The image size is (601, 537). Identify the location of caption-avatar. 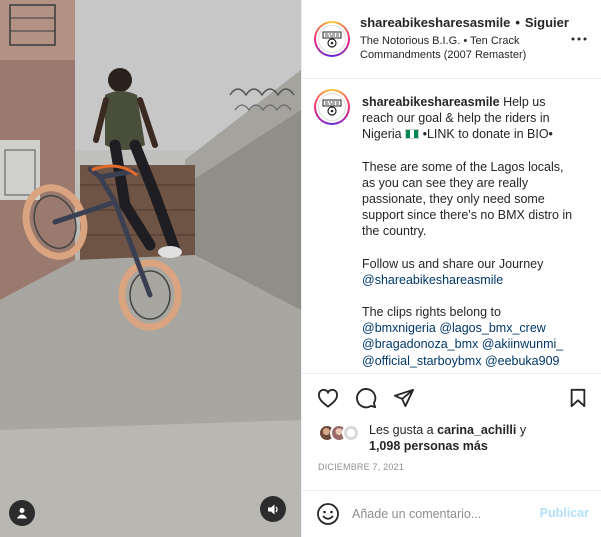
(332, 107).